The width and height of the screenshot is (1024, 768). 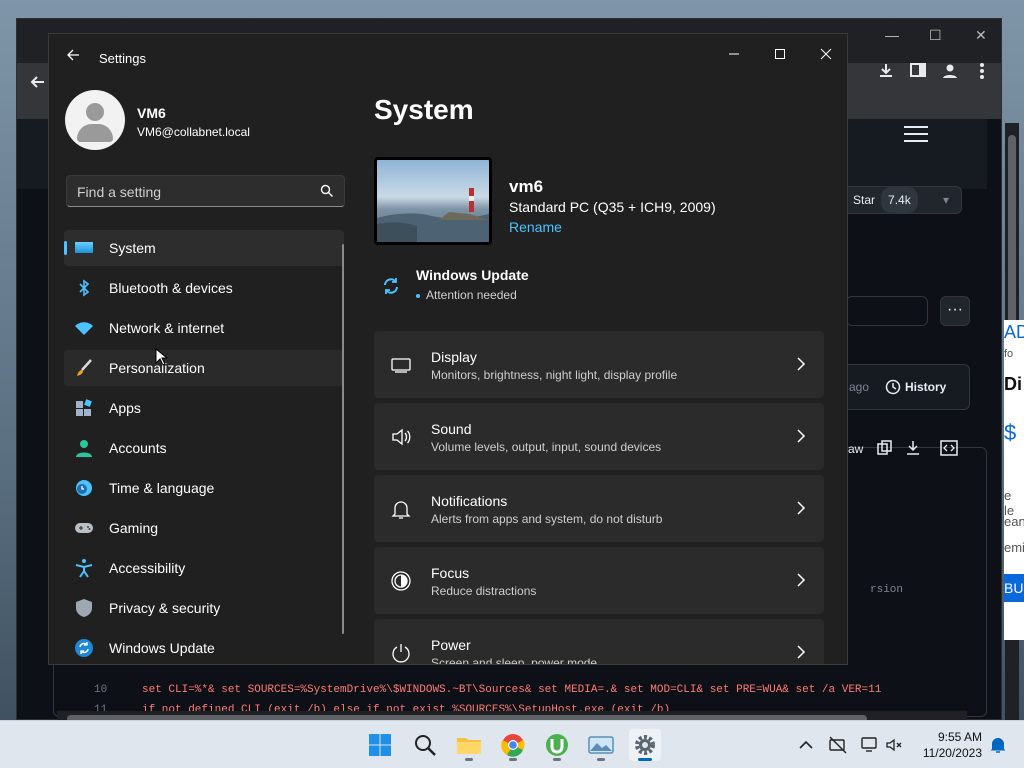 What do you see at coordinates (838, 745) in the screenshot?
I see `network-off-icon` at bounding box center [838, 745].